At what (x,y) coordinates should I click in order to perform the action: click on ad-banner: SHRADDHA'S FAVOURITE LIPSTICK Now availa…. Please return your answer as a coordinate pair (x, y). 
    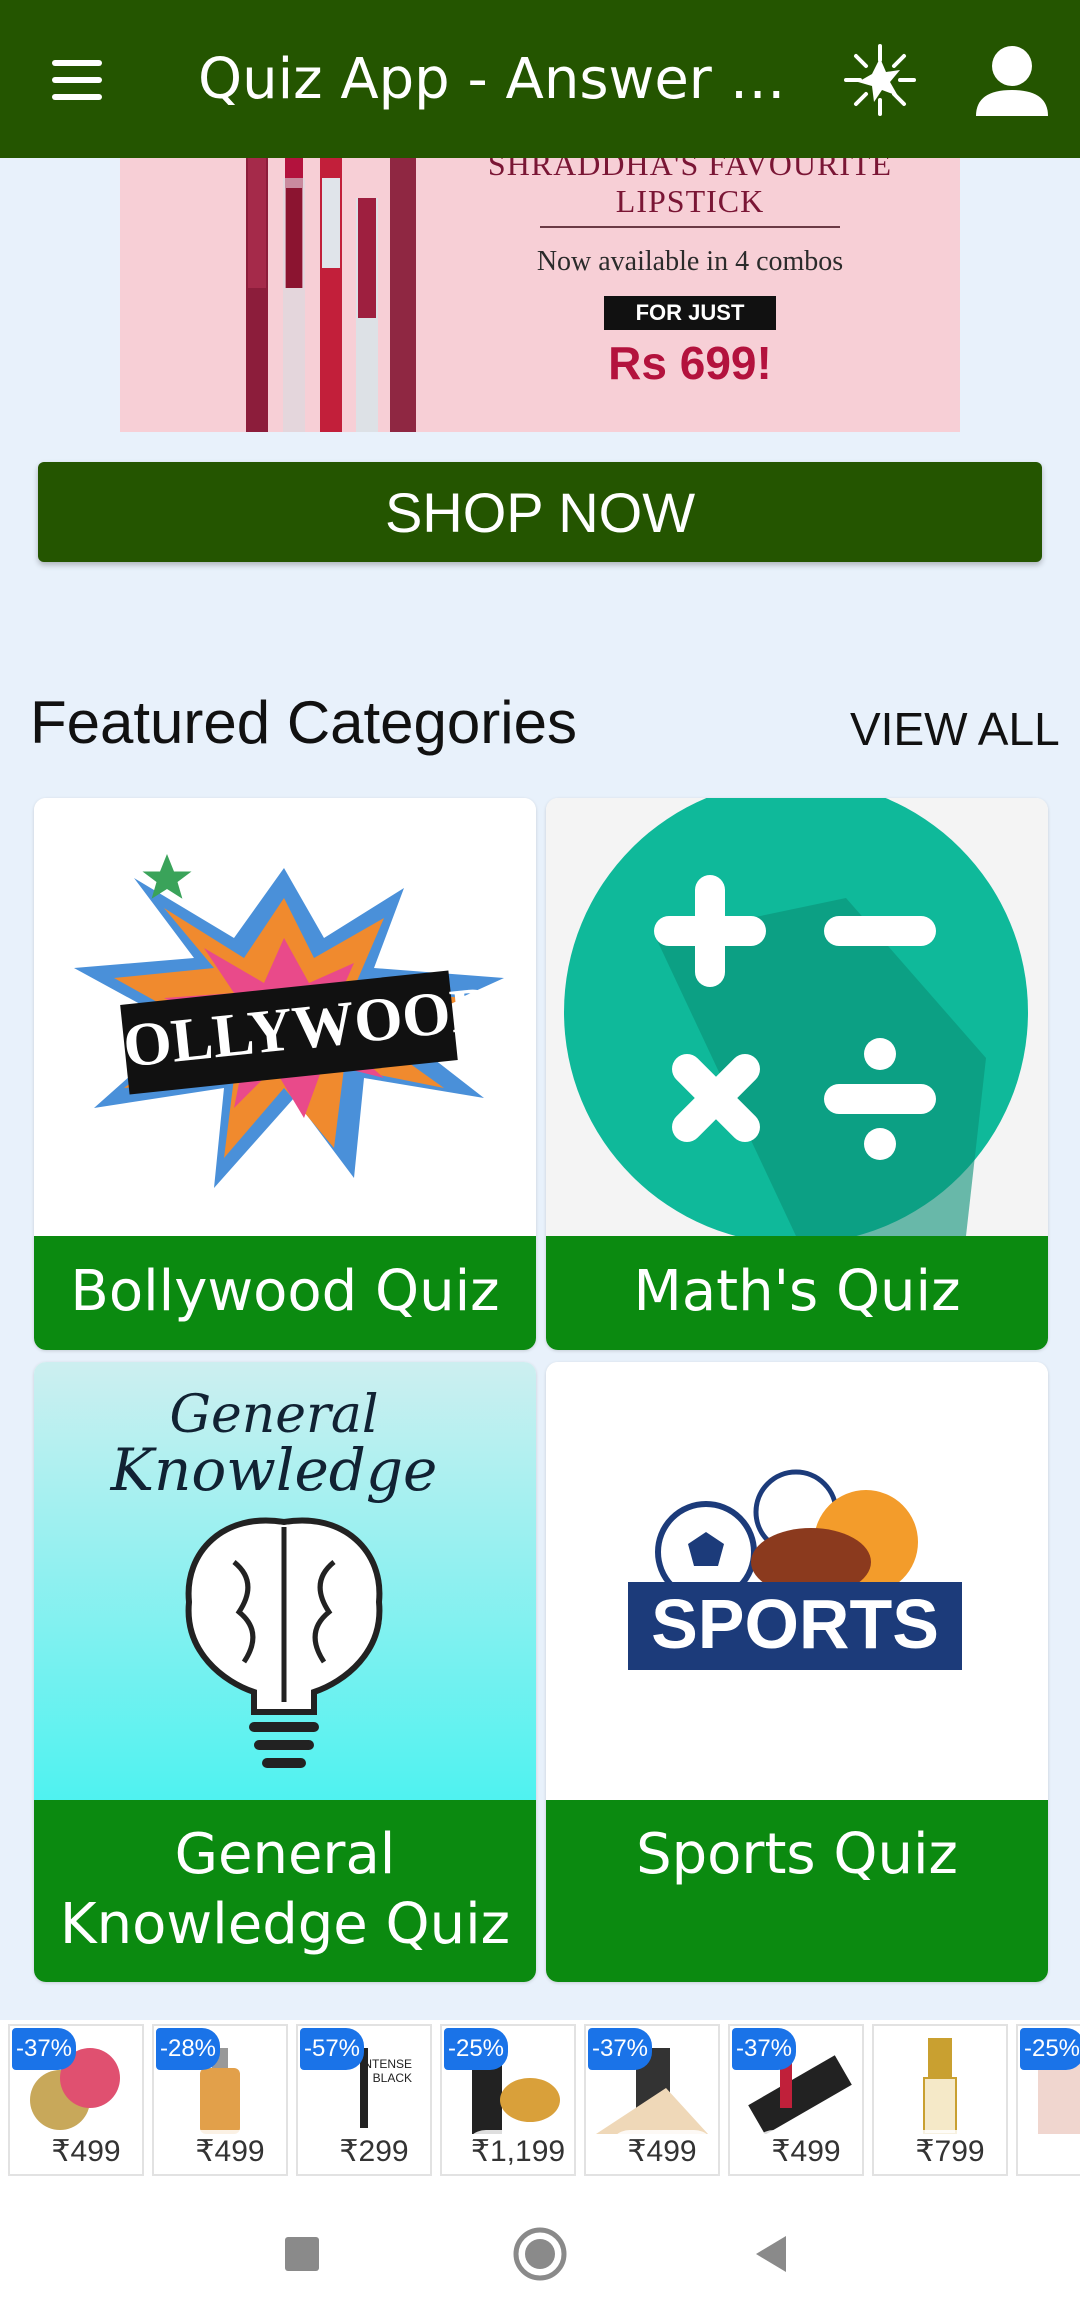
    Looking at the image, I should click on (540, 295).